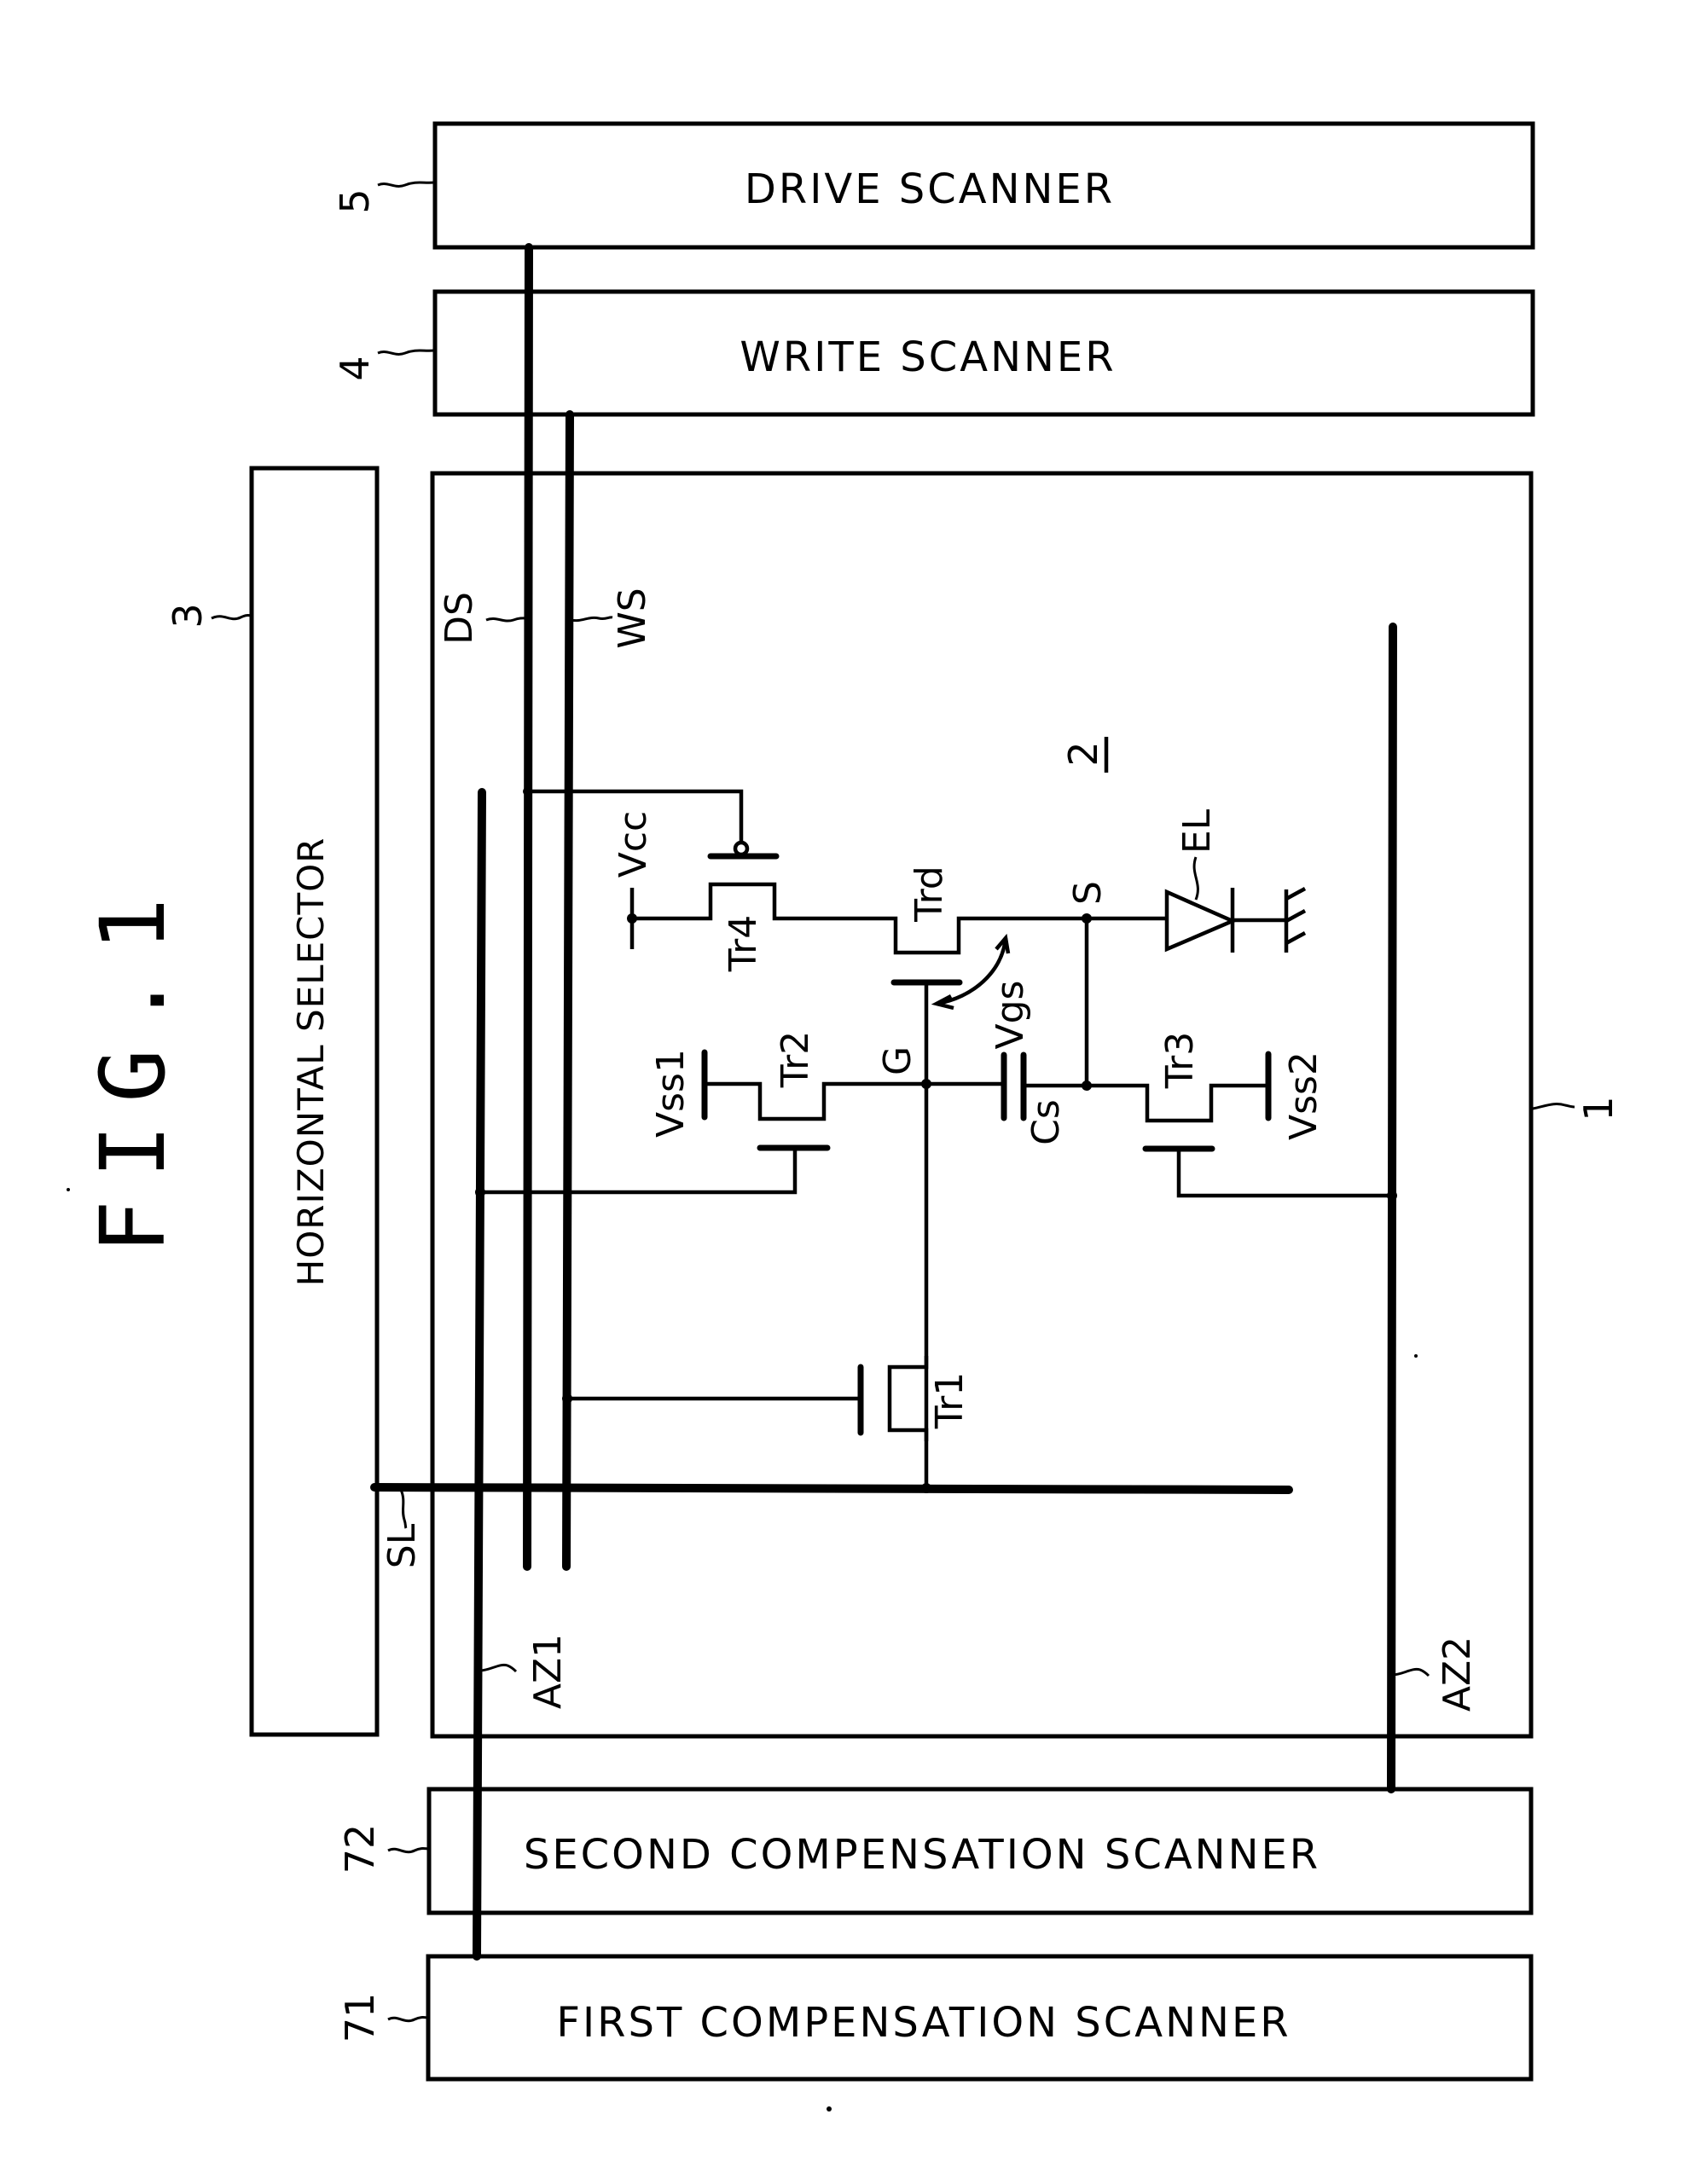 The width and height of the screenshot is (1688, 2184). What do you see at coordinates (527, 792) in the screenshot?
I see `ds-junction-dot` at bounding box center [527, 792].